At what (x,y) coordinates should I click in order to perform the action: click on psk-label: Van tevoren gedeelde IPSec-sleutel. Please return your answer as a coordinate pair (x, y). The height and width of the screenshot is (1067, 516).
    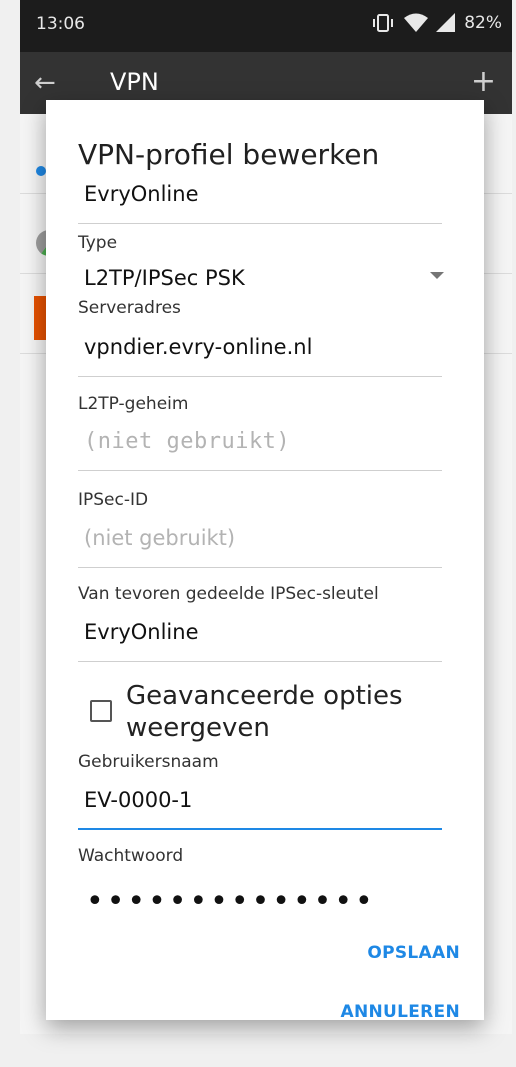
    Looking at the image, I should click on (228, 594).